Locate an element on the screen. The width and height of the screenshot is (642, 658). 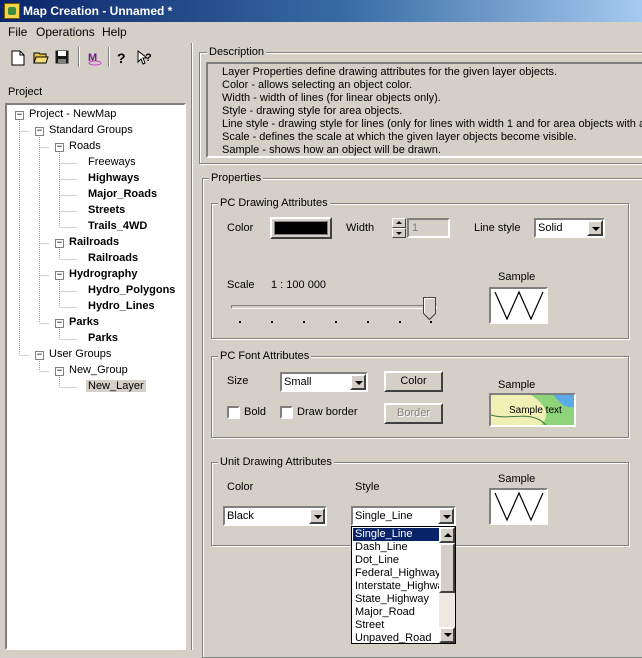
window-title: Map Creation - Unnamed * is located at coordinates (98, 11).